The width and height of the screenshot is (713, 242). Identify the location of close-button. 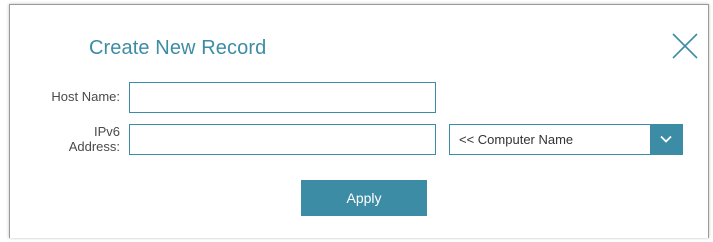
(685, 46).